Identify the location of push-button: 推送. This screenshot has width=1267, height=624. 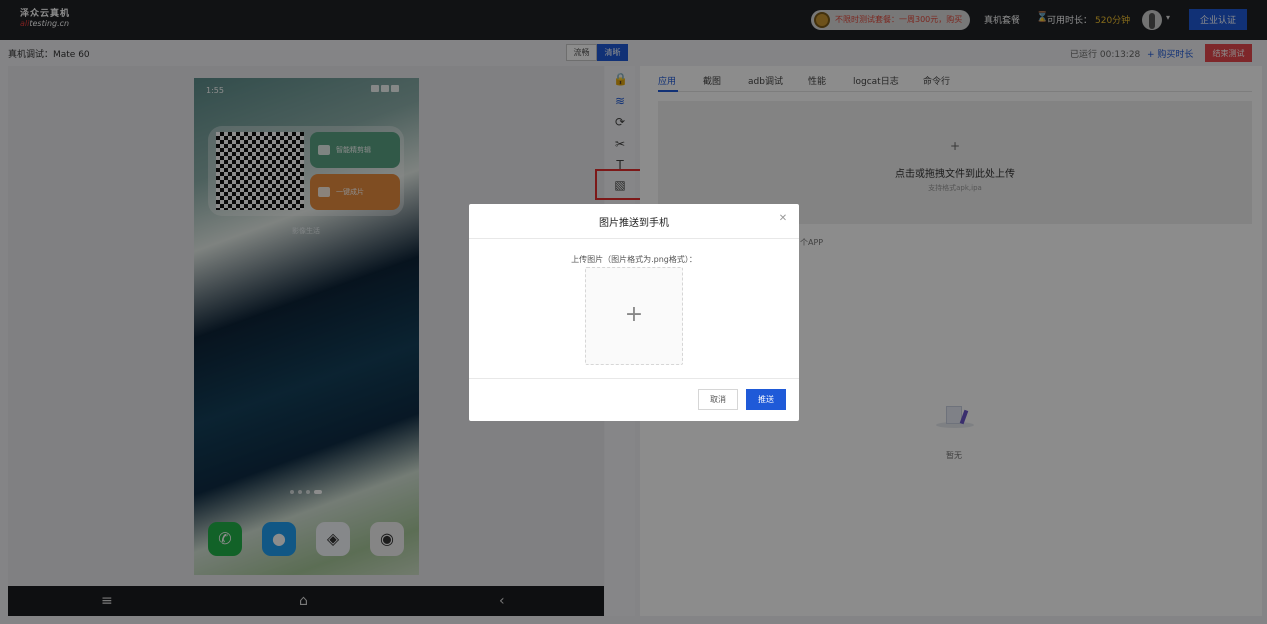
(766, 399).